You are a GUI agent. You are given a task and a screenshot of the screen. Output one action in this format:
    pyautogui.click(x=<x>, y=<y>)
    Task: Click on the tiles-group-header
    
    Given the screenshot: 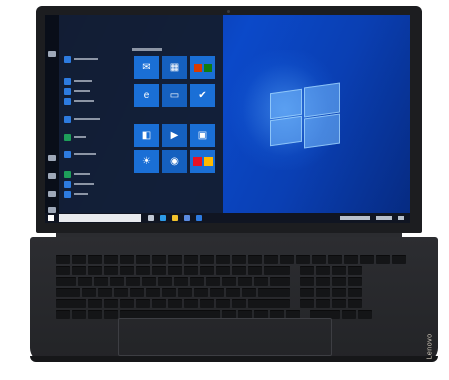 What is the action you would take?
    pyautogui.click(x=147, y=49)
    